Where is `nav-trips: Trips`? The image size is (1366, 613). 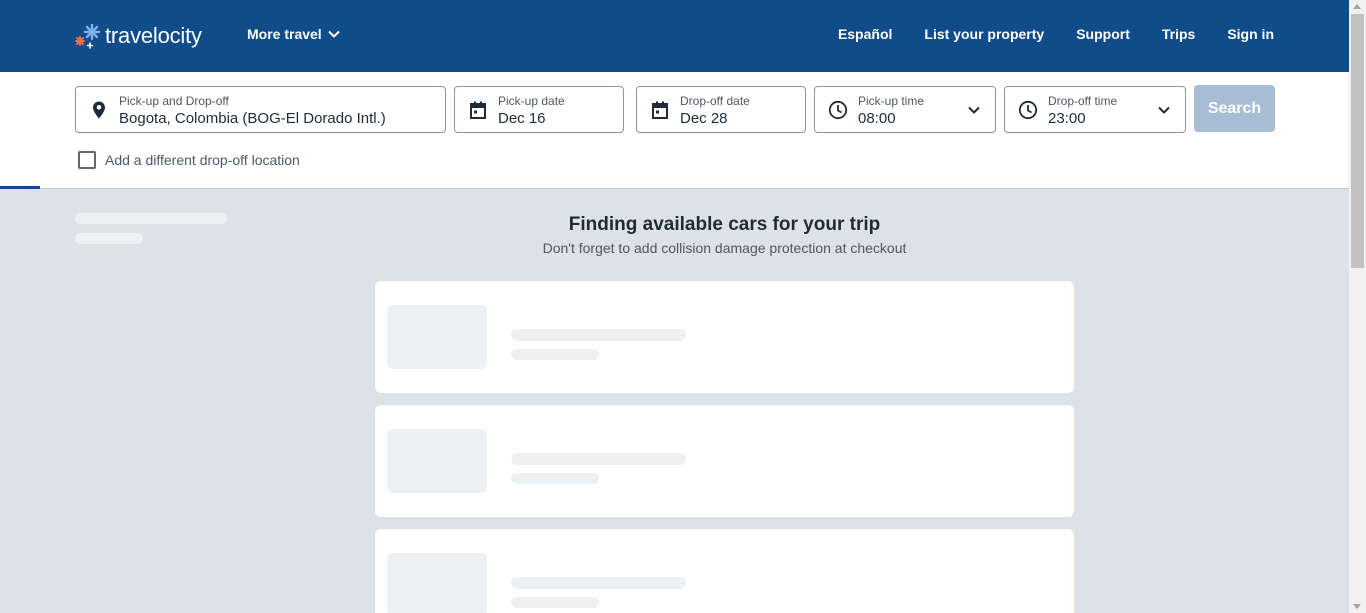
nav-trips: Trips is located at coordinates (1178, 34).